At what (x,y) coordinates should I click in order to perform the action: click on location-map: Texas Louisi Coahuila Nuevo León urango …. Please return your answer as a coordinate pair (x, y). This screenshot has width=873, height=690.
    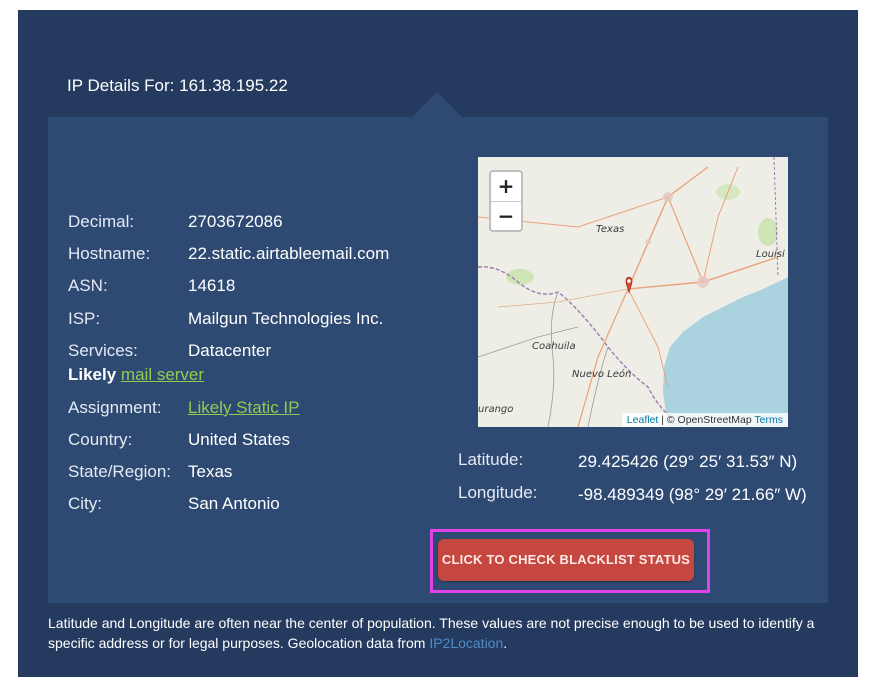
    Looking at the image, I should click on (633, 292).